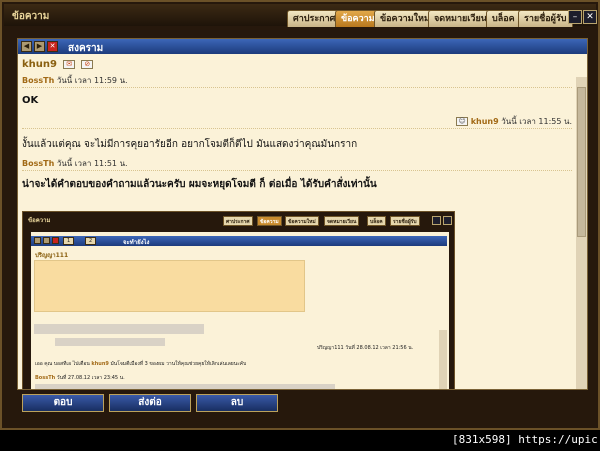  What do you see at coordinates (536, 121) in the screenshot?
I see `message-time: วันนี้ เวลา 11:55 น.` at bounding box center [536, 121].